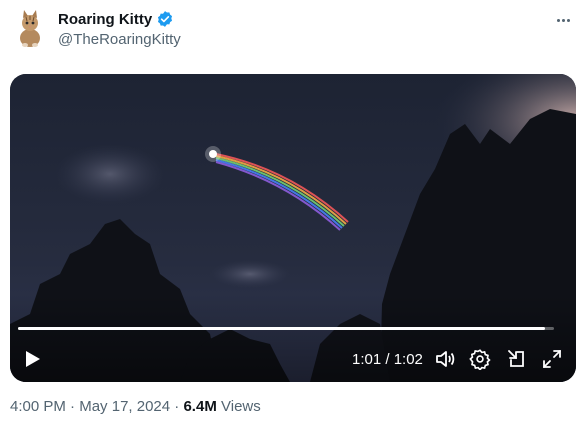 The image size is (587, 422). I want to click on more-options-icon, so click(563, 20).